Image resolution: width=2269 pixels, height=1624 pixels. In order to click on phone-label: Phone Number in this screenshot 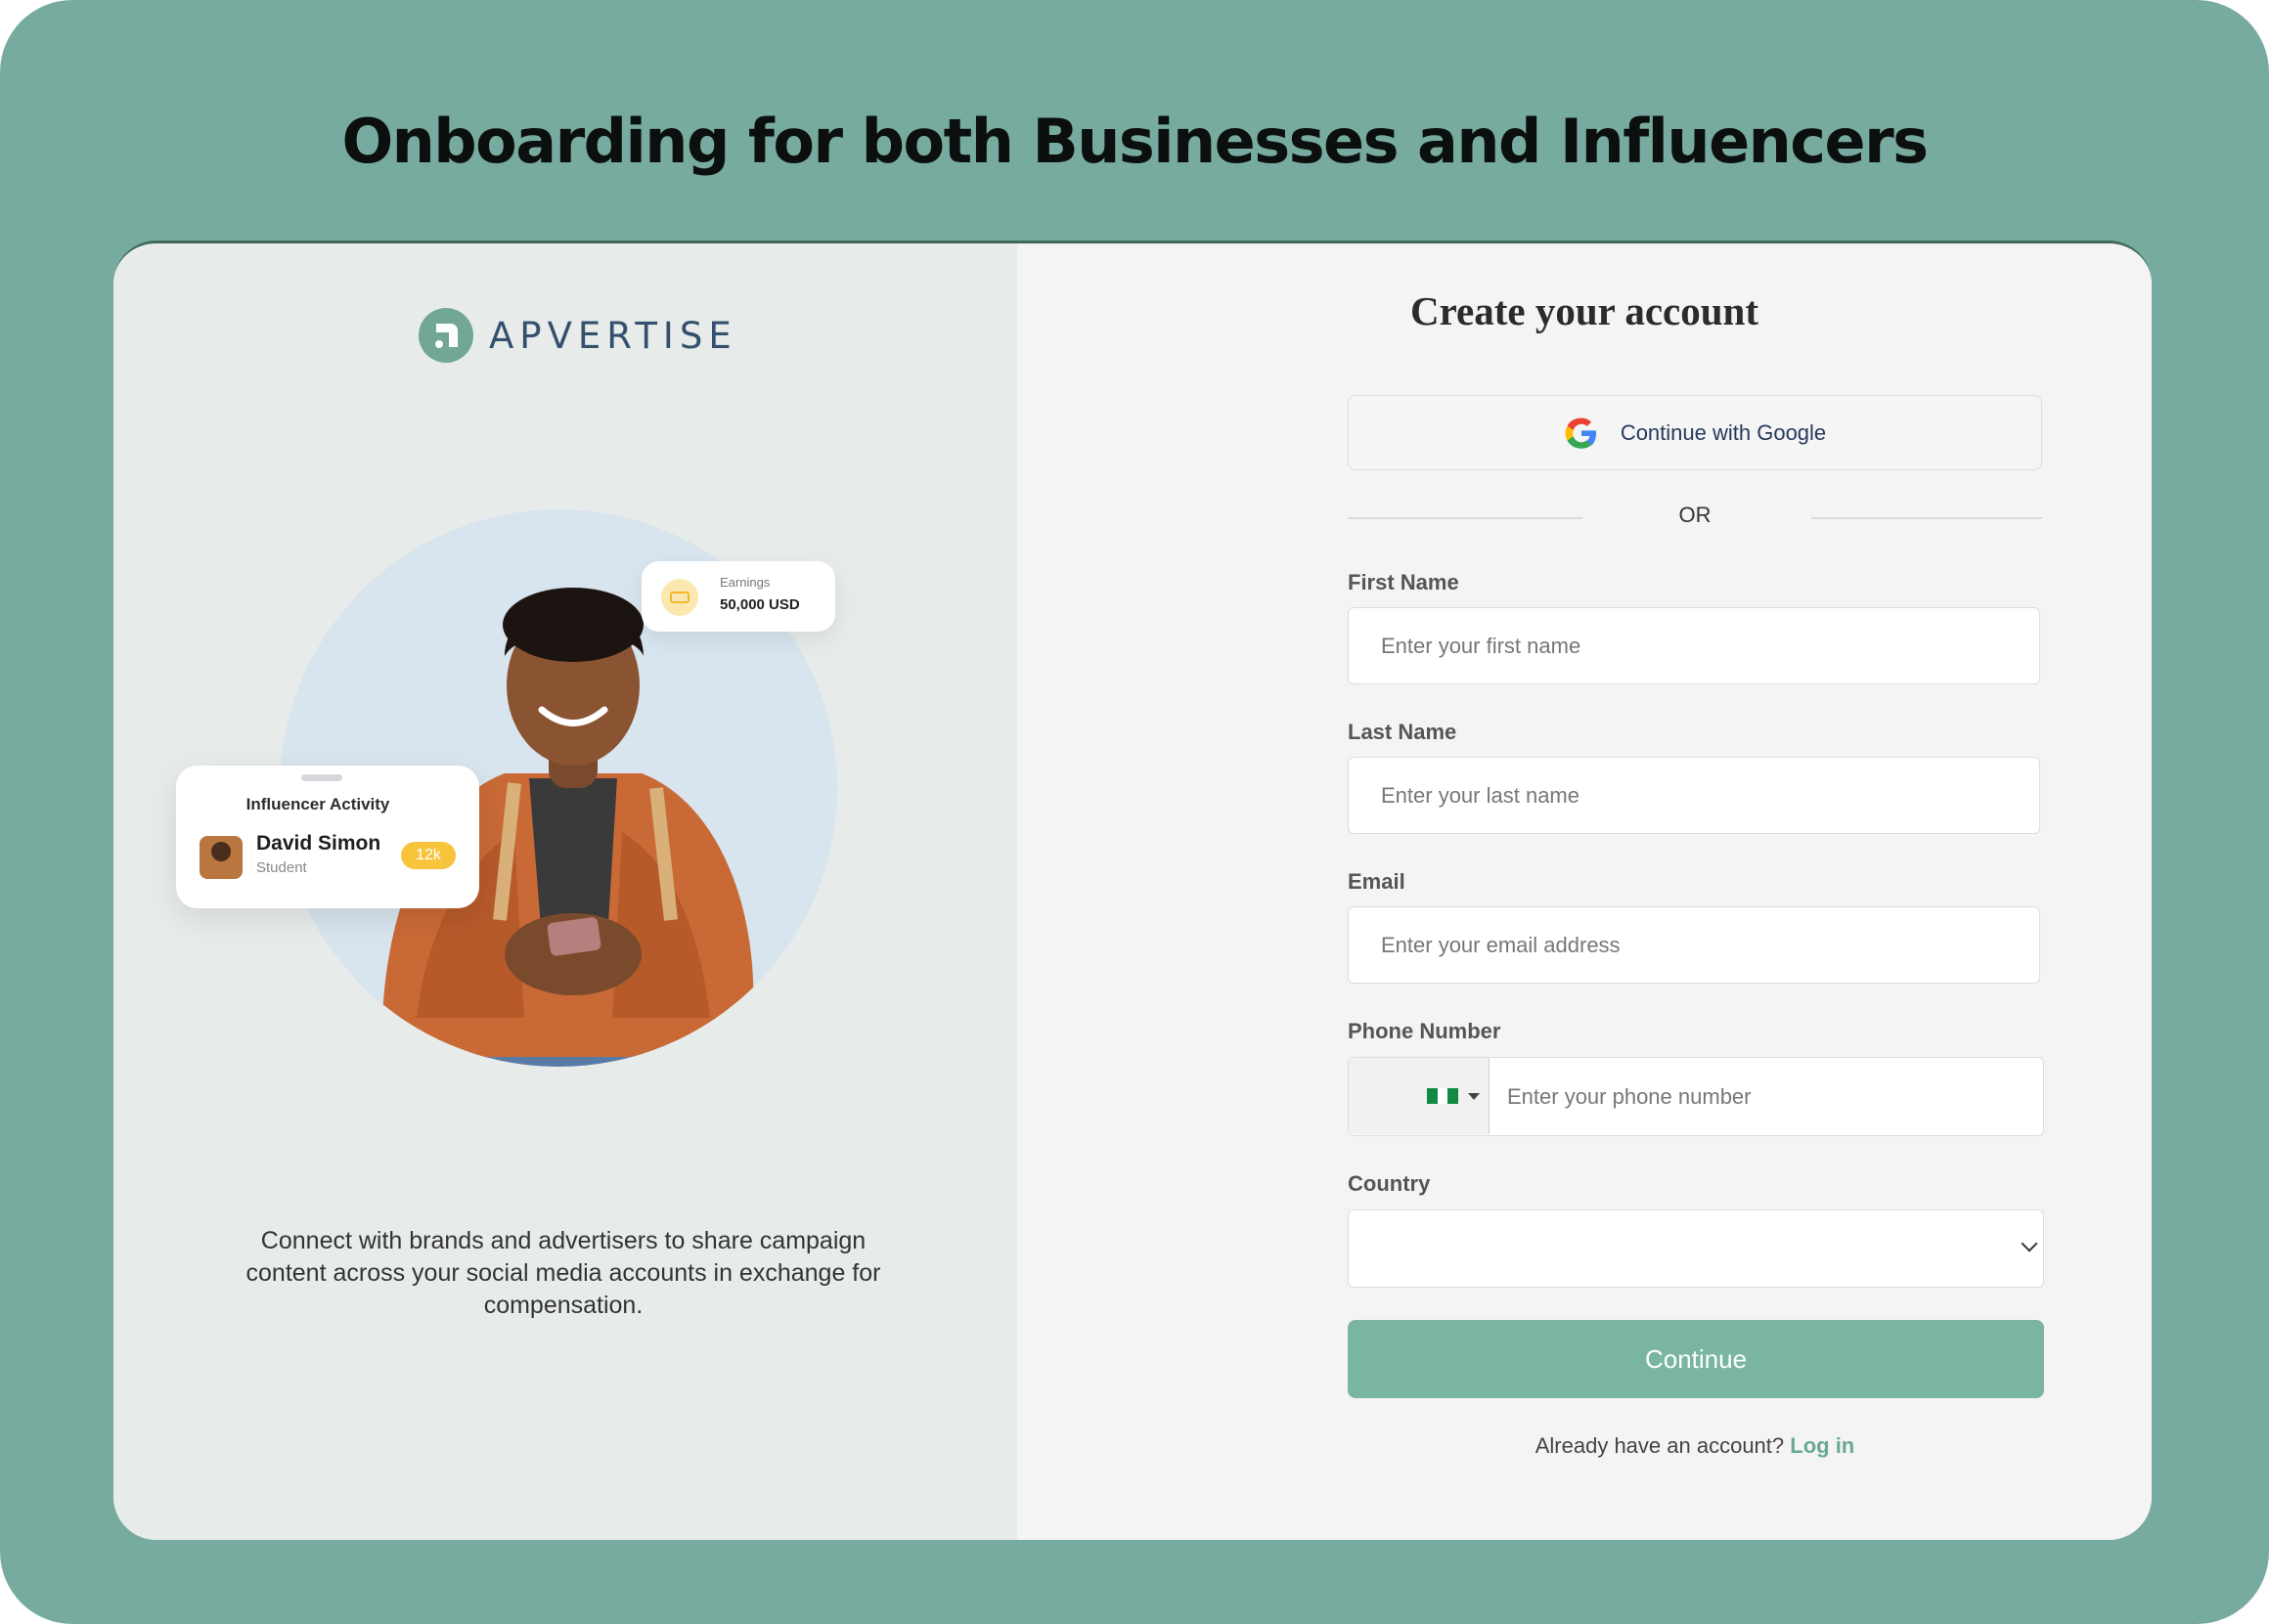, I will do `click(1424, 1031)`.